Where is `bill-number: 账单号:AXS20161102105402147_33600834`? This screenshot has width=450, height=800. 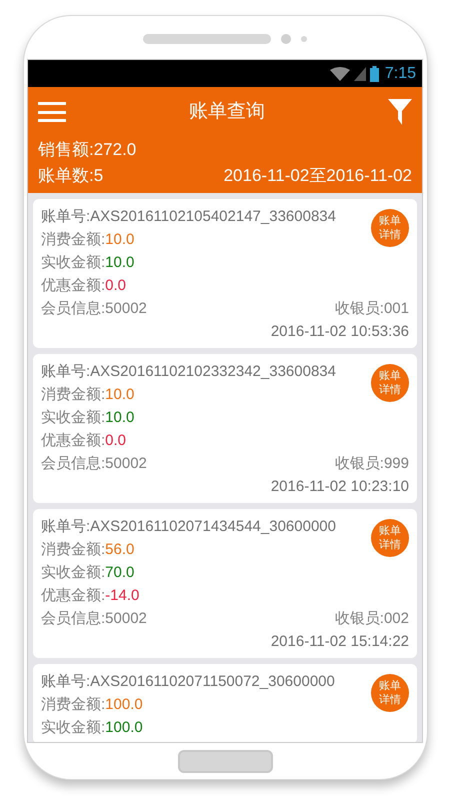 bill-number: 账单号:AXS20161102105402147_33600834 is located at coordinates (188, 217).